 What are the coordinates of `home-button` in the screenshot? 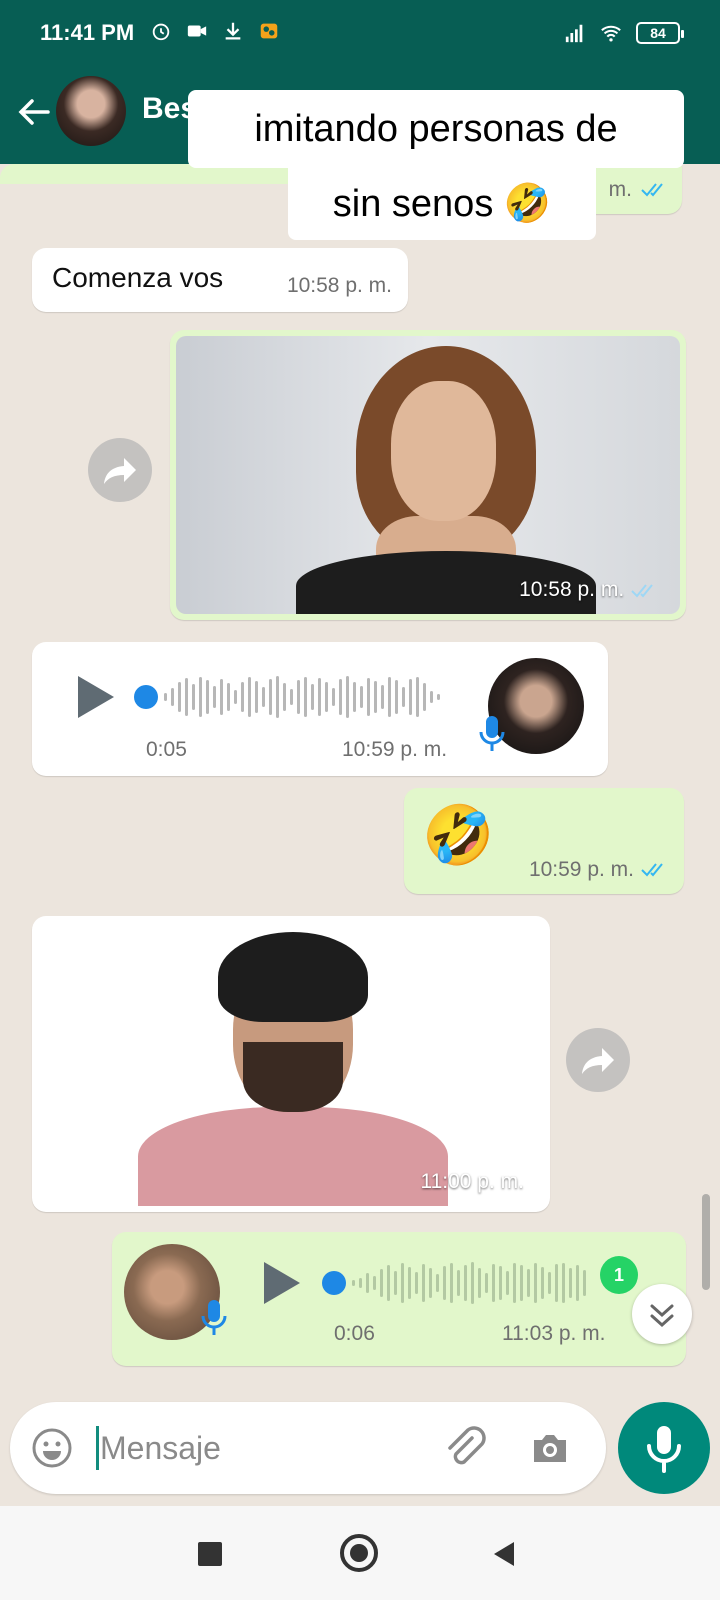 It's located at (359, 1553).